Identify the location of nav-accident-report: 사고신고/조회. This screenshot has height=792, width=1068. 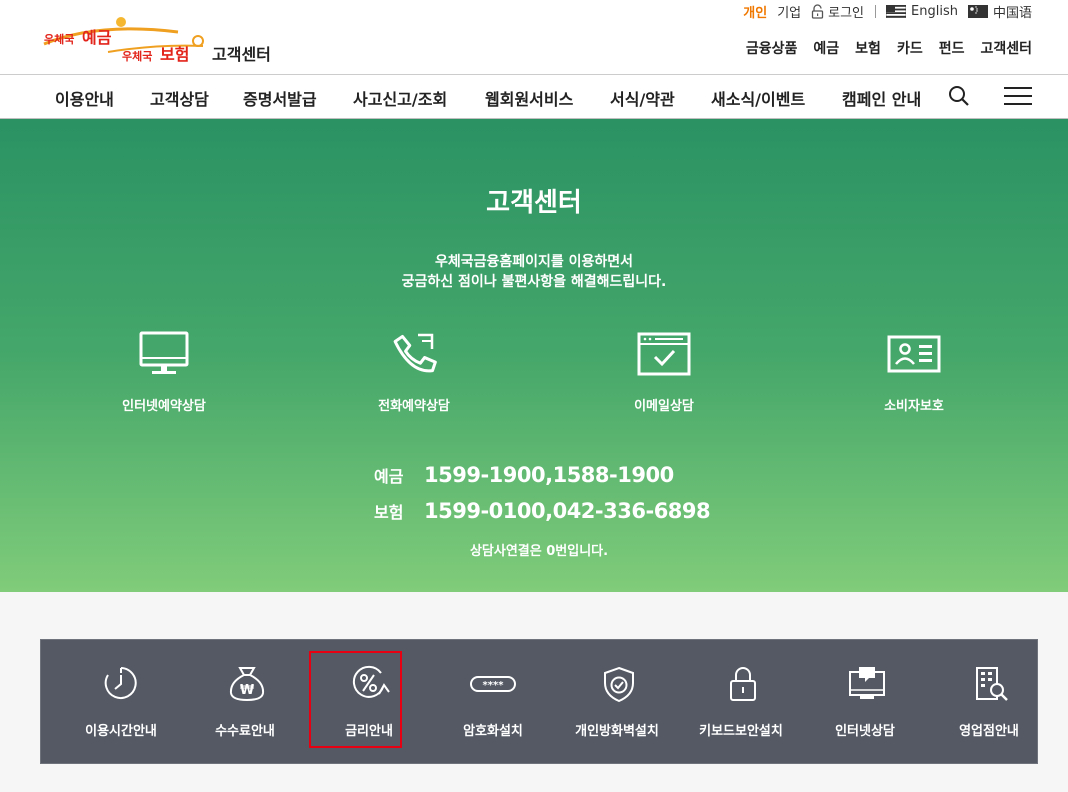
(400, 98).